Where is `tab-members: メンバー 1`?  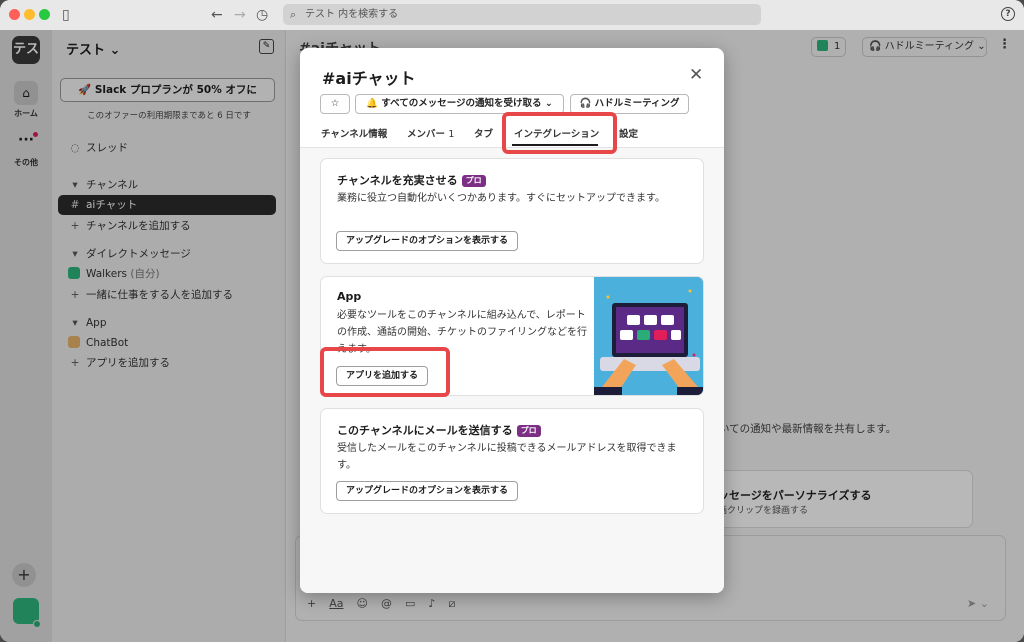 tab-members: メンバー 1 is located at coordinates (430, 133).